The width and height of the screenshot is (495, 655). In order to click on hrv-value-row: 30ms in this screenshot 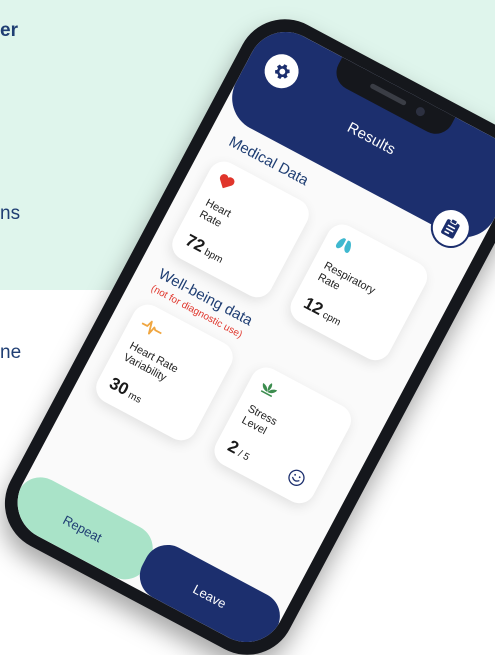, I will do `click(126, 390)`.